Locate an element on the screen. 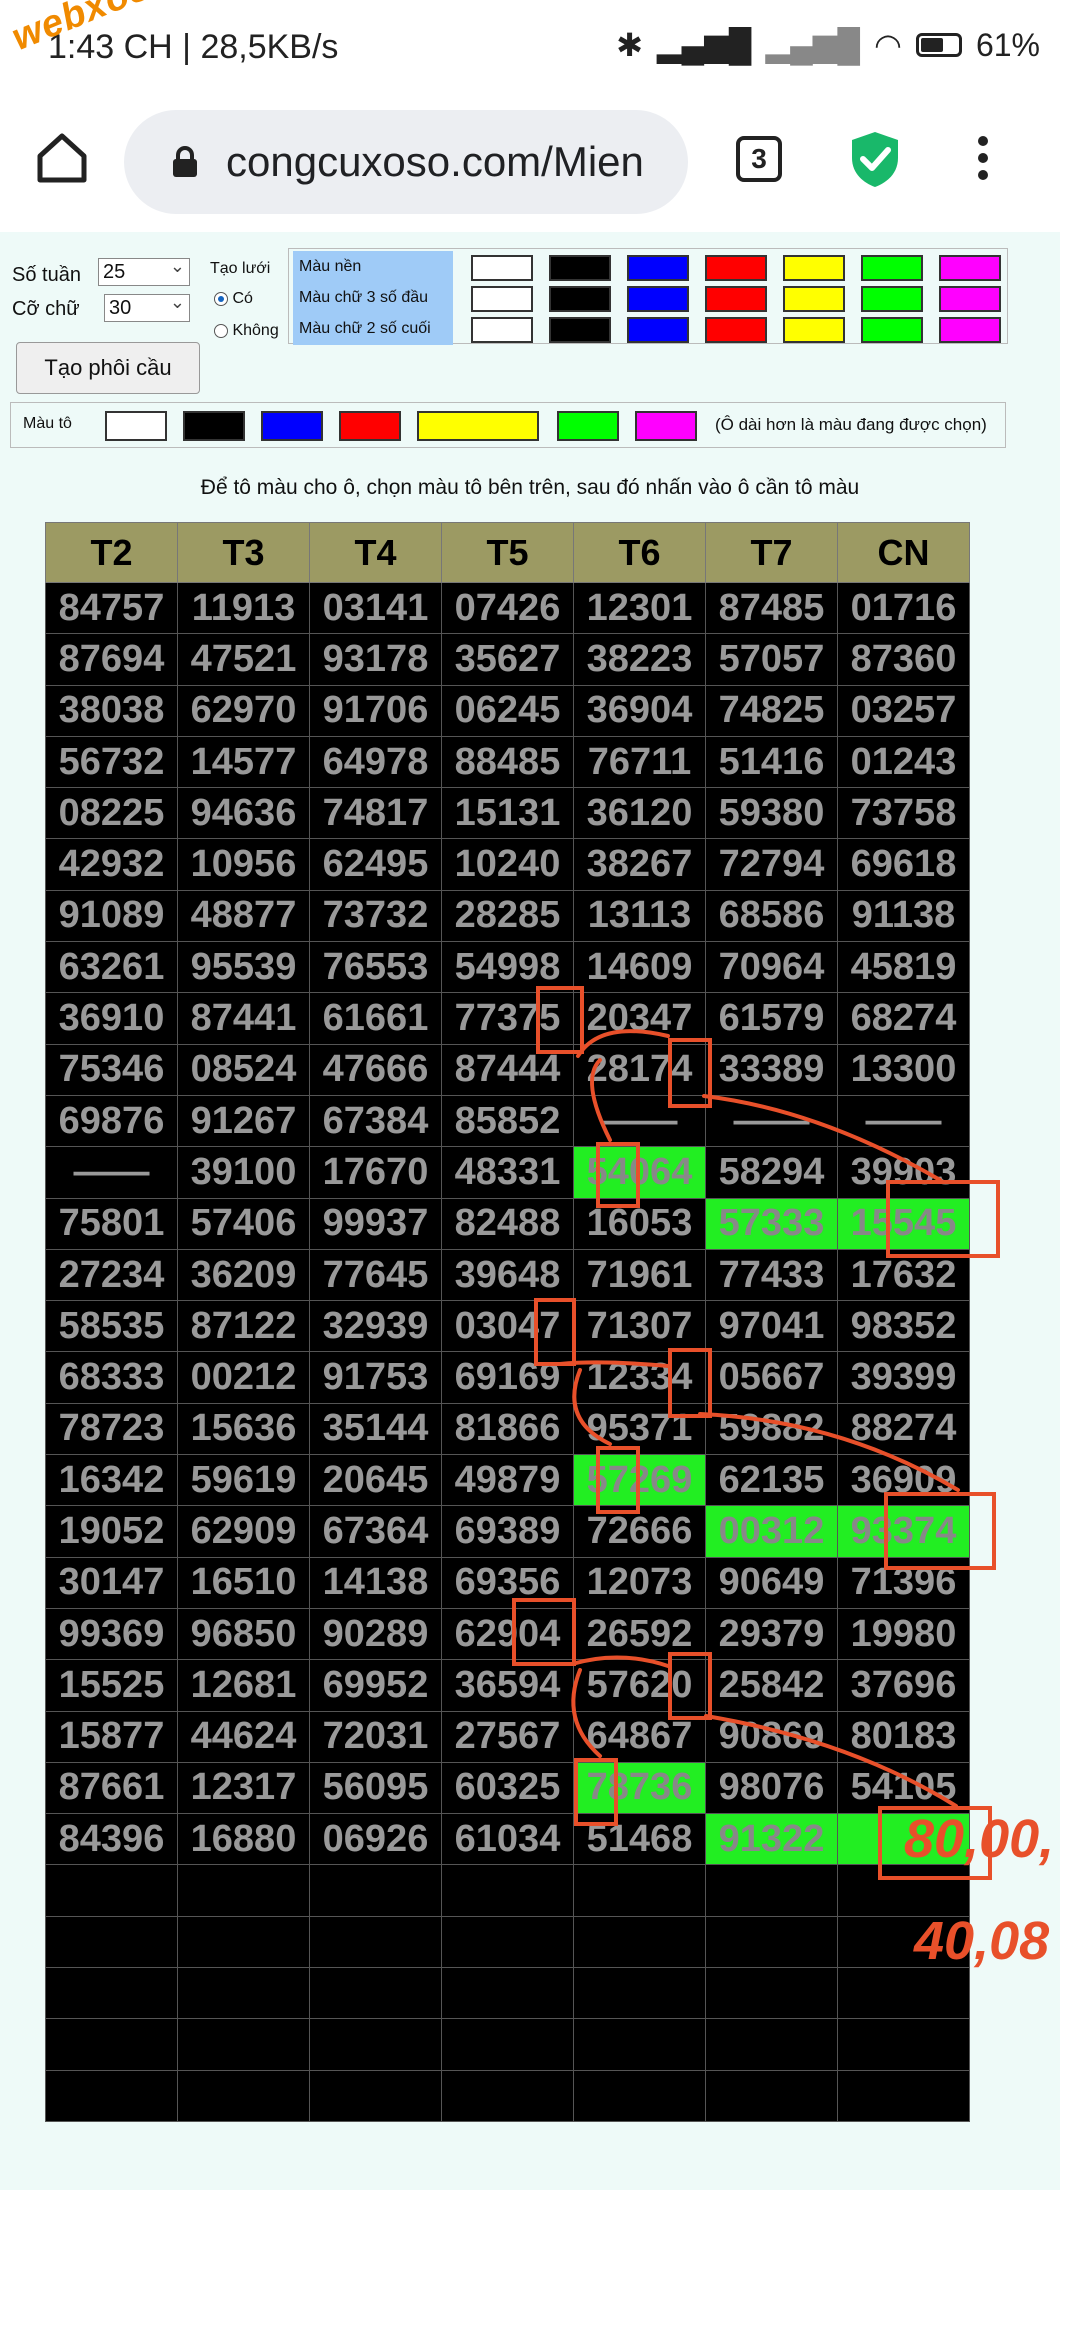  table-cell: 62970 is located at coordinates (243, 710).